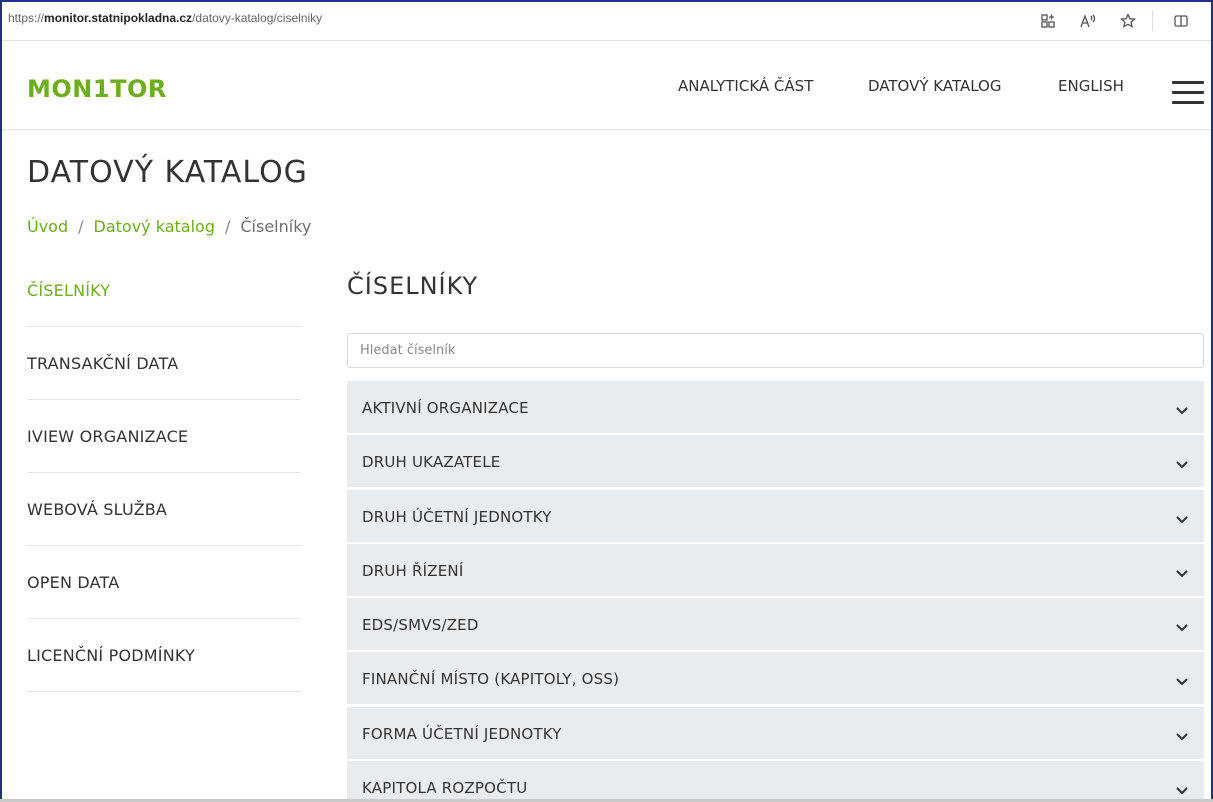 This screenshot has width=1213, height=802. Describe the element at coordinates (167, 172) in the screenshot. I see `page-title: DATOVÝ KATALOG` at that location.